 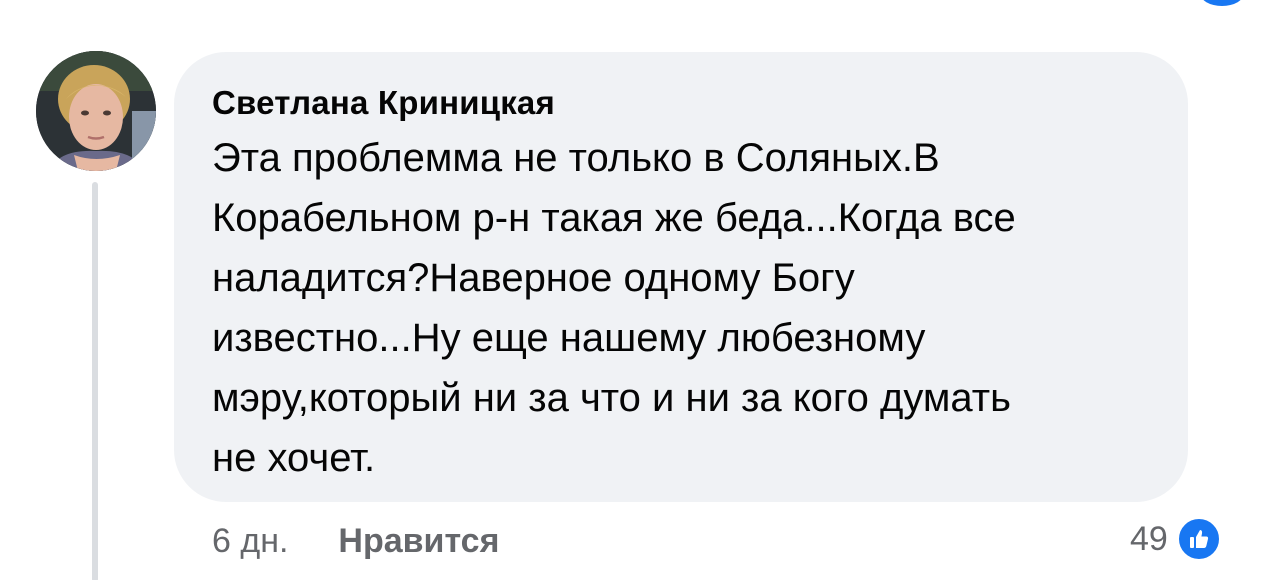 I want to click on like-thumbs-up-icon, so click(x=1198, y=539).